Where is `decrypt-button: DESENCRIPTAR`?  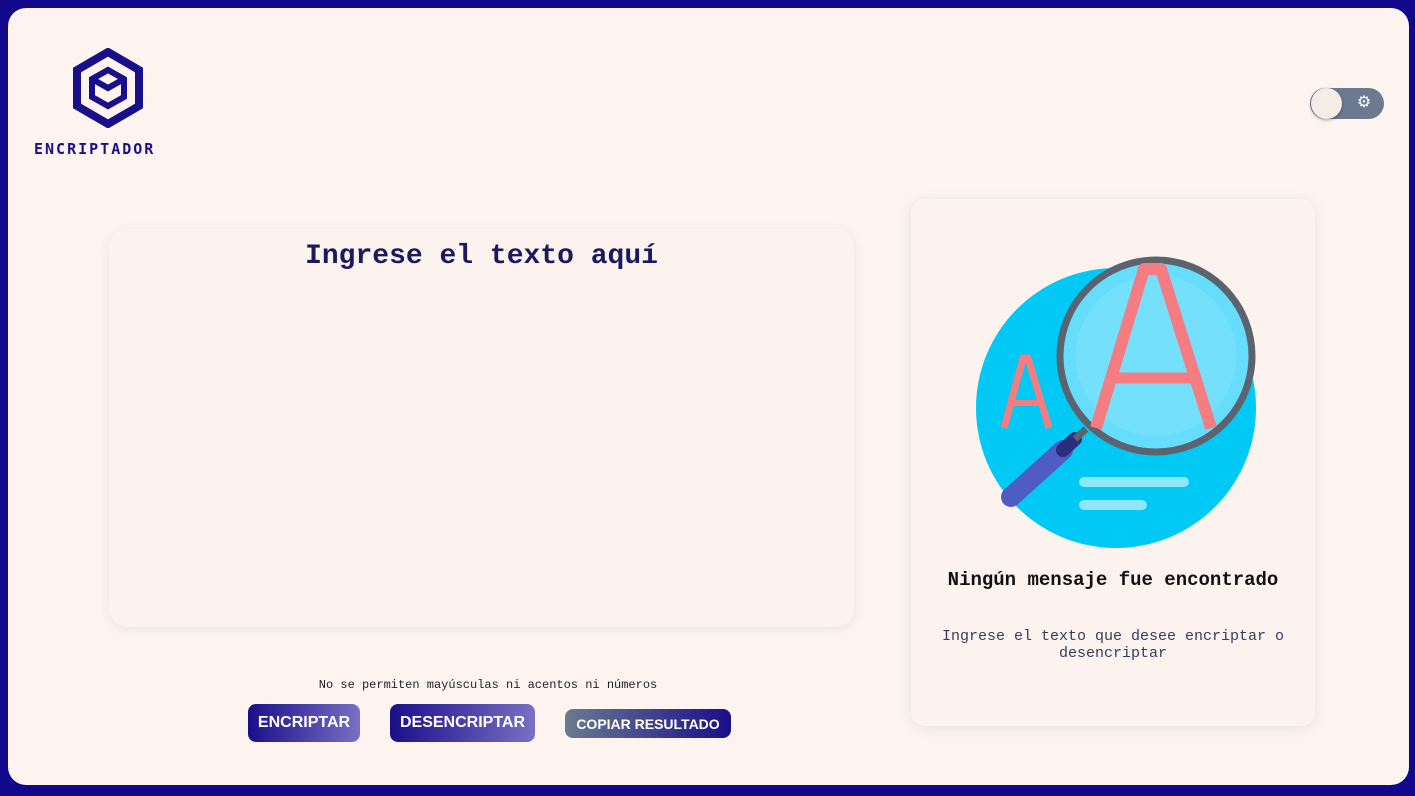
decrypt-button: DESENCRIPTAR is located at coordinates (462, 723).